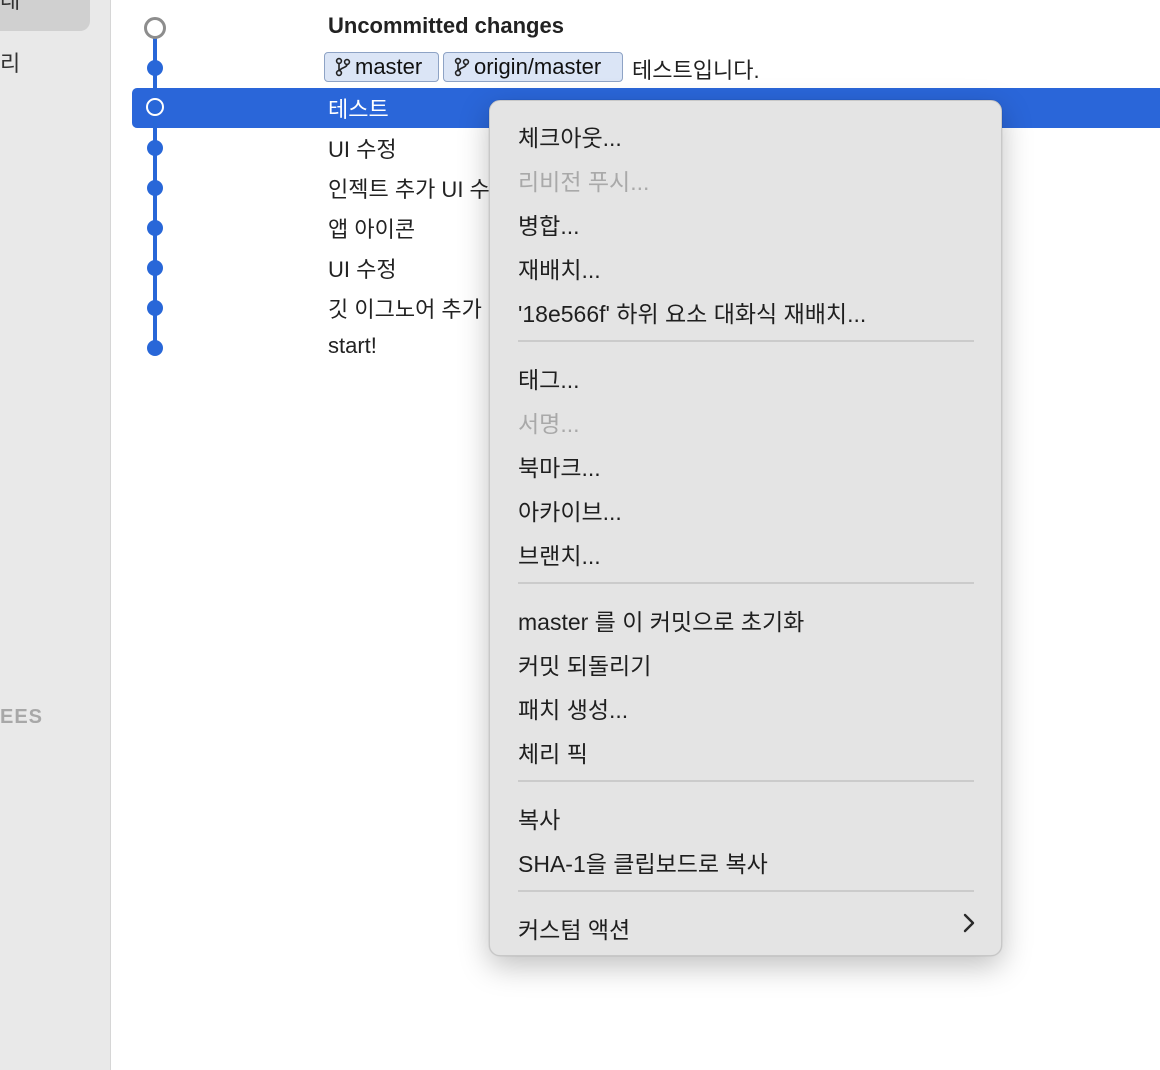 The height and width of the screenshot is (1070, 1160). I want to click on sidebar-item-label: 태, so click(10, 6).